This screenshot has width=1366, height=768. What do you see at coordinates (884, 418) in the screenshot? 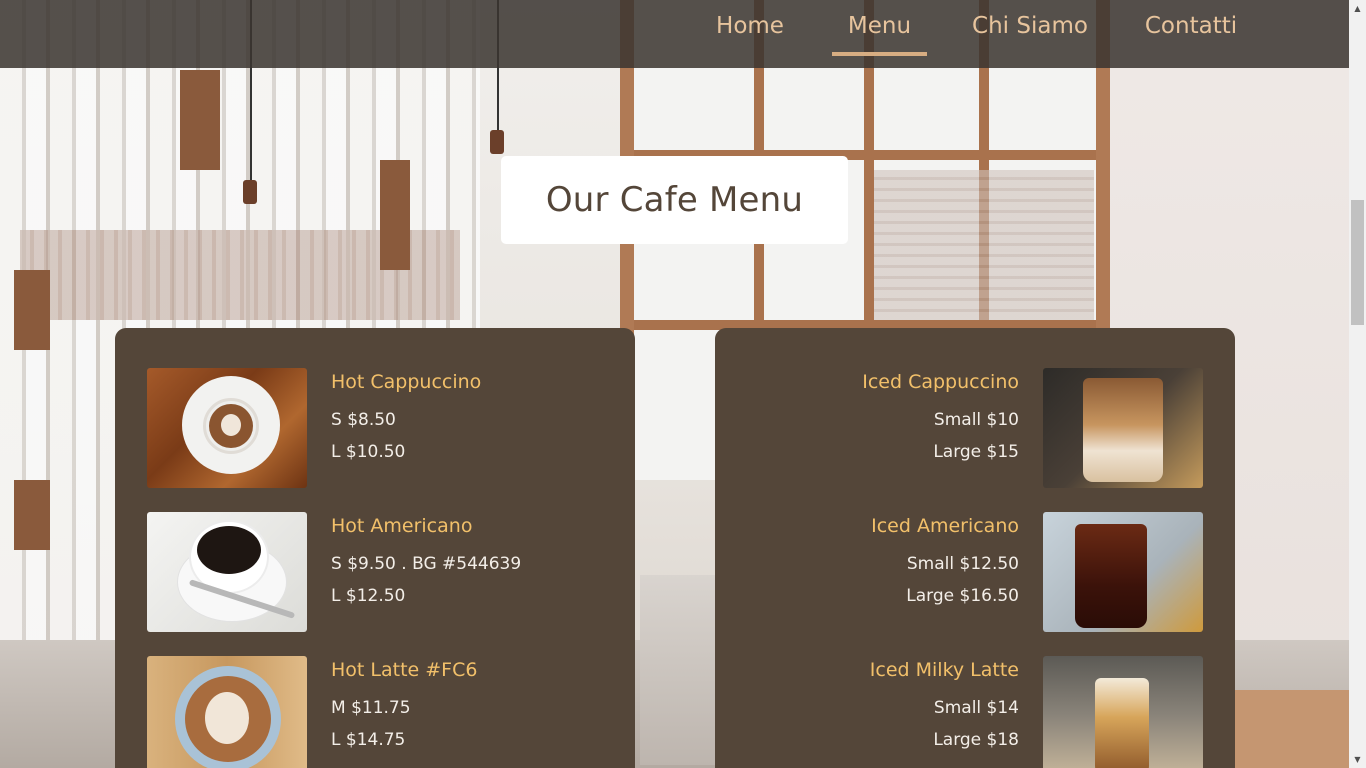
I see `menu-item-info: Iced Cappuccino Small $10 Large $15` at bounding box center [884, 418].